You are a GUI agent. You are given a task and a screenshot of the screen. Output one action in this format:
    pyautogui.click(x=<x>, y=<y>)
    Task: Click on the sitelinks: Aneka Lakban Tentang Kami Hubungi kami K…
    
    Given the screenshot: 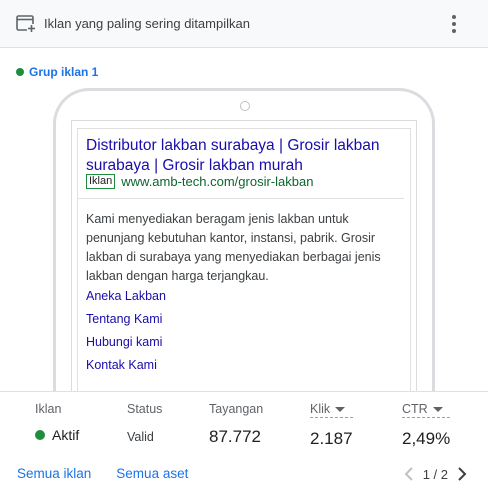 What is the action you would take?
    pyautogui.click(x=126, y=331)
    